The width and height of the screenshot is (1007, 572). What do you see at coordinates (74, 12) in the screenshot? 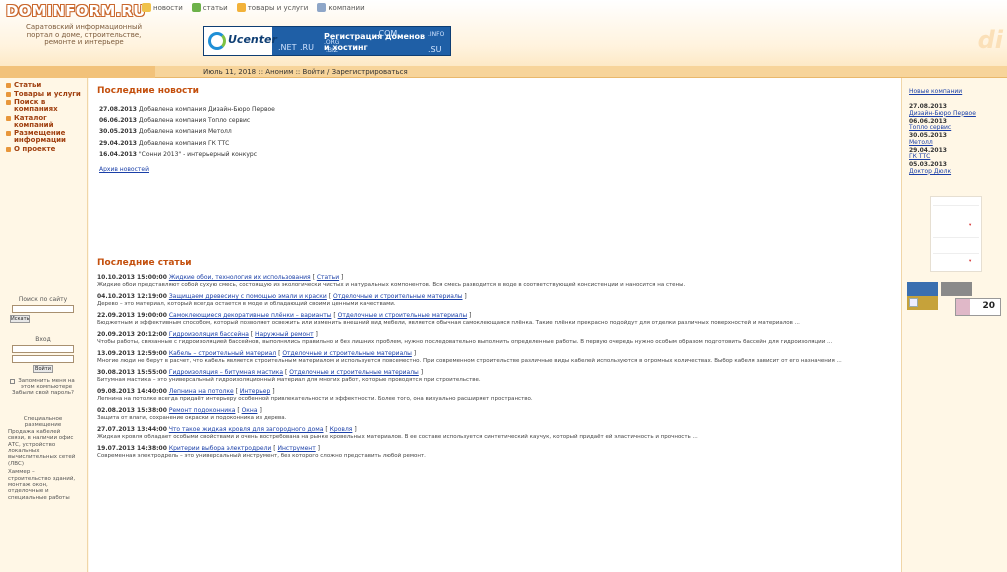
I see `site-logo: DOMINFORM.RU` at bounding box center [74, 12].